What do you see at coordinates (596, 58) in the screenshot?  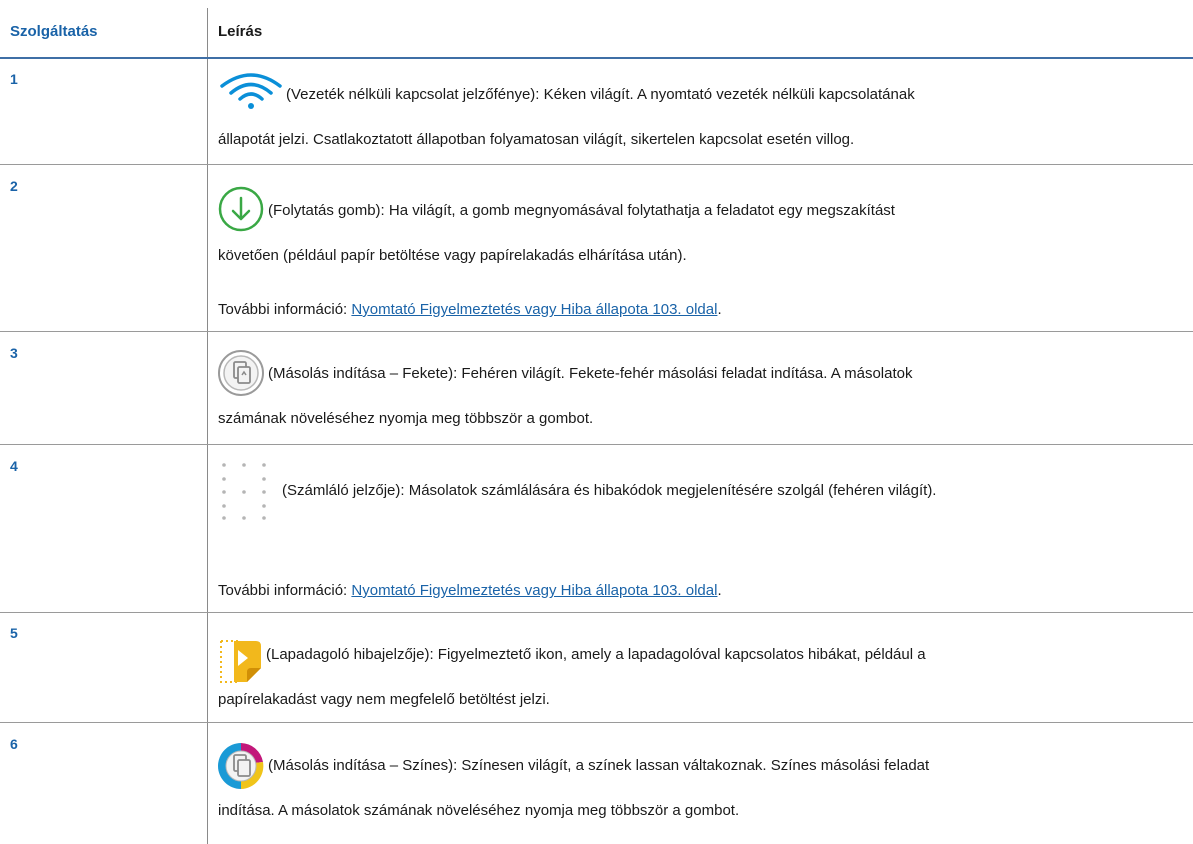 I see `header-rule` at bounding box center [596, 58].